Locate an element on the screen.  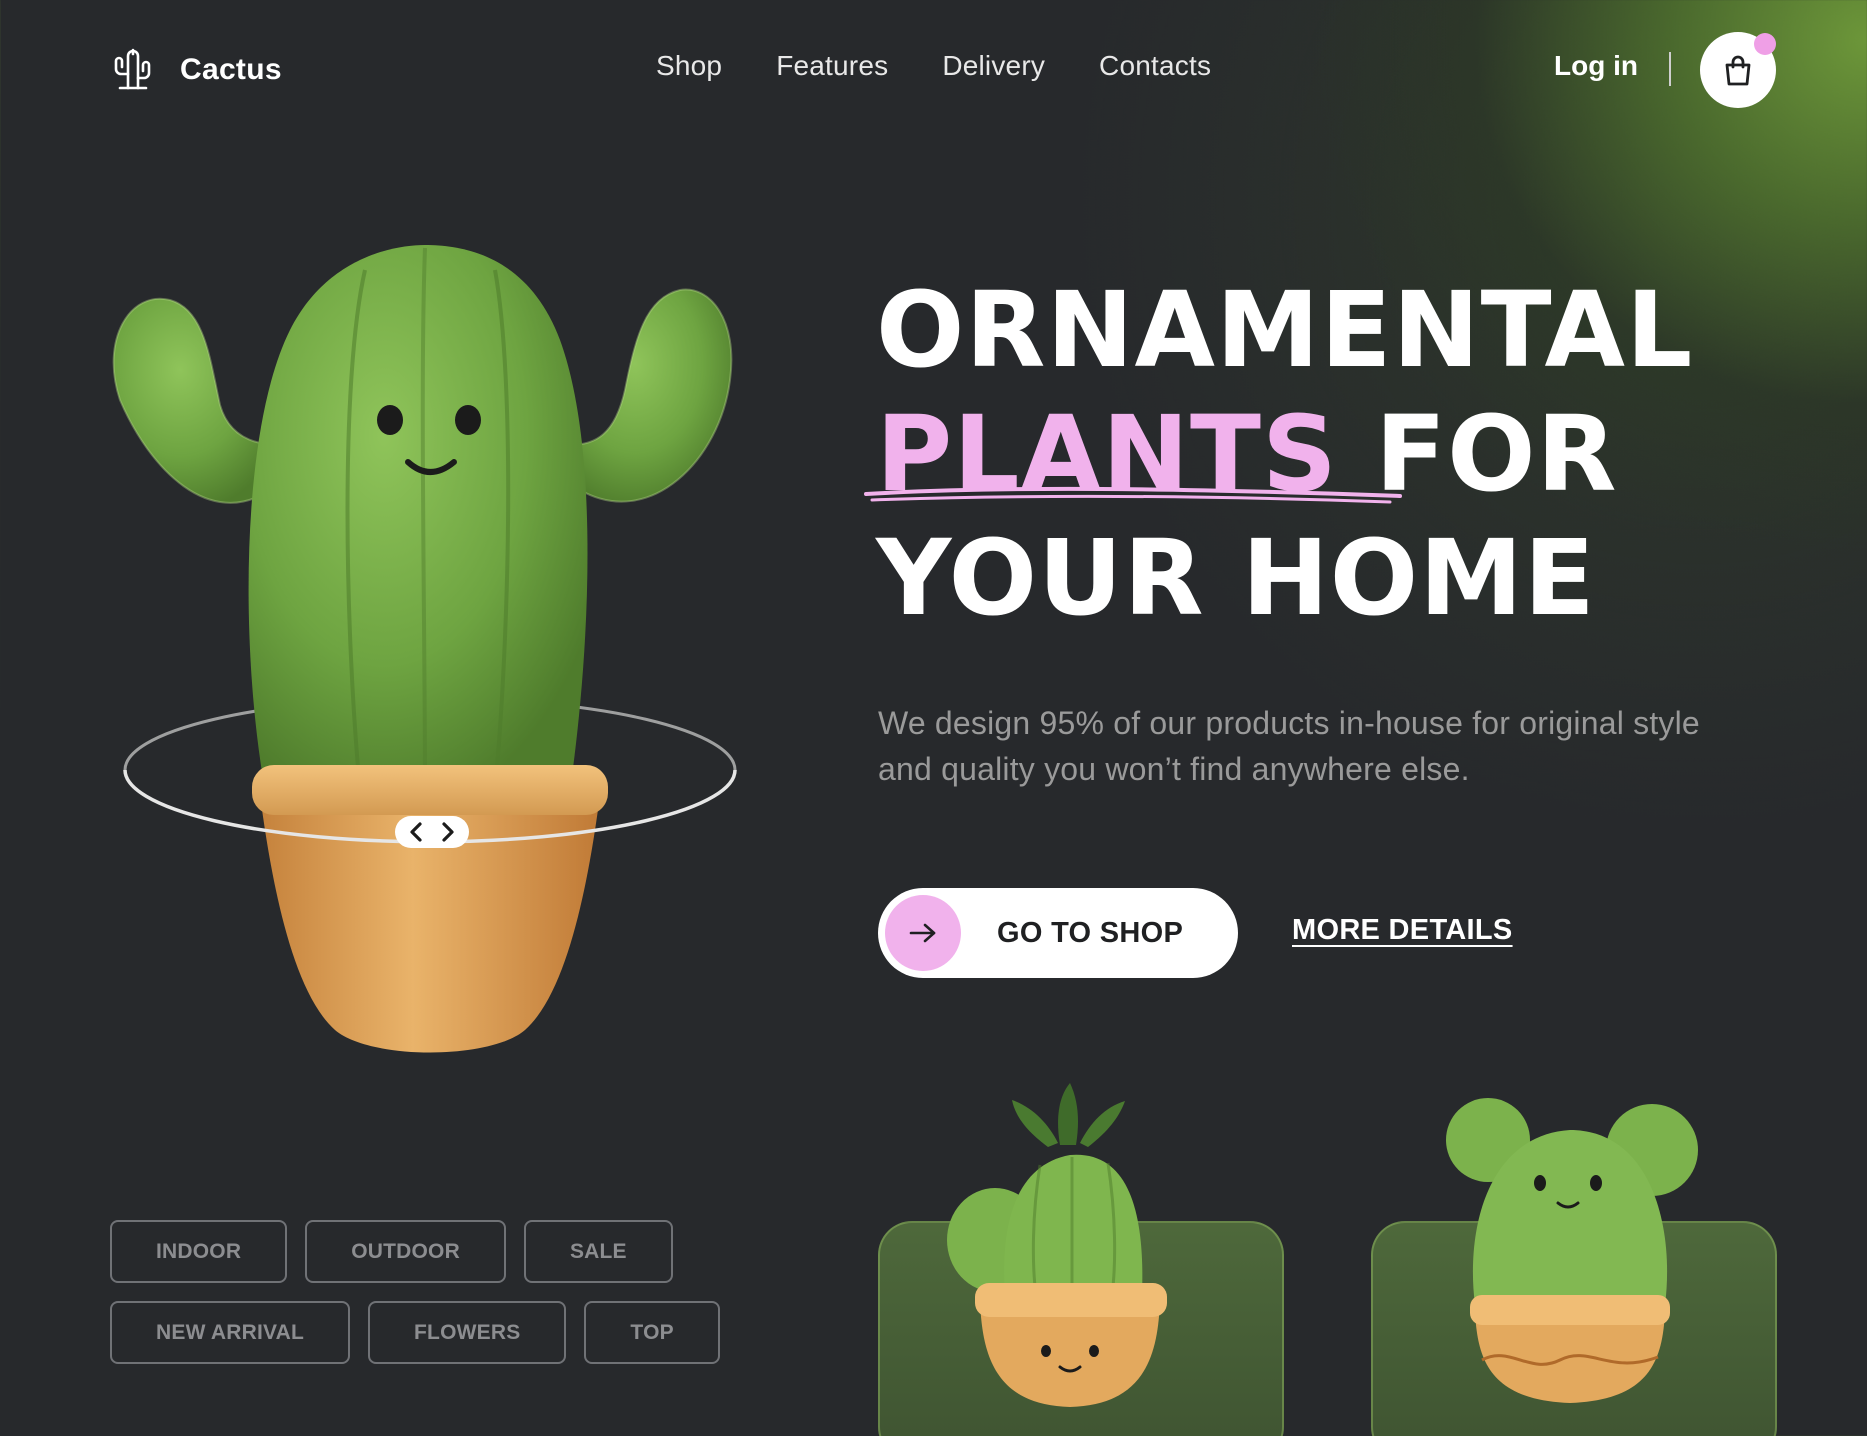
go-to-shop-label: GO TO SHOP is located at coordinates (1090, 932).